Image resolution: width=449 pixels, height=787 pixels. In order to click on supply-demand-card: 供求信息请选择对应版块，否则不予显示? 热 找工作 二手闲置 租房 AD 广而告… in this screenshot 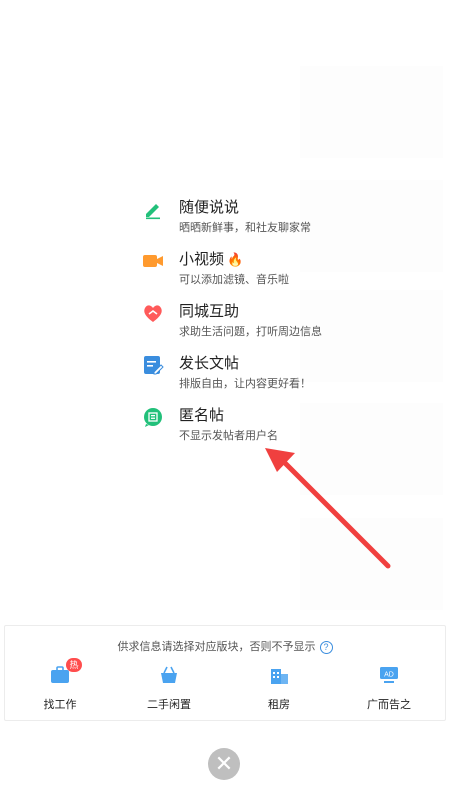, I will do `click(225, 673)`.